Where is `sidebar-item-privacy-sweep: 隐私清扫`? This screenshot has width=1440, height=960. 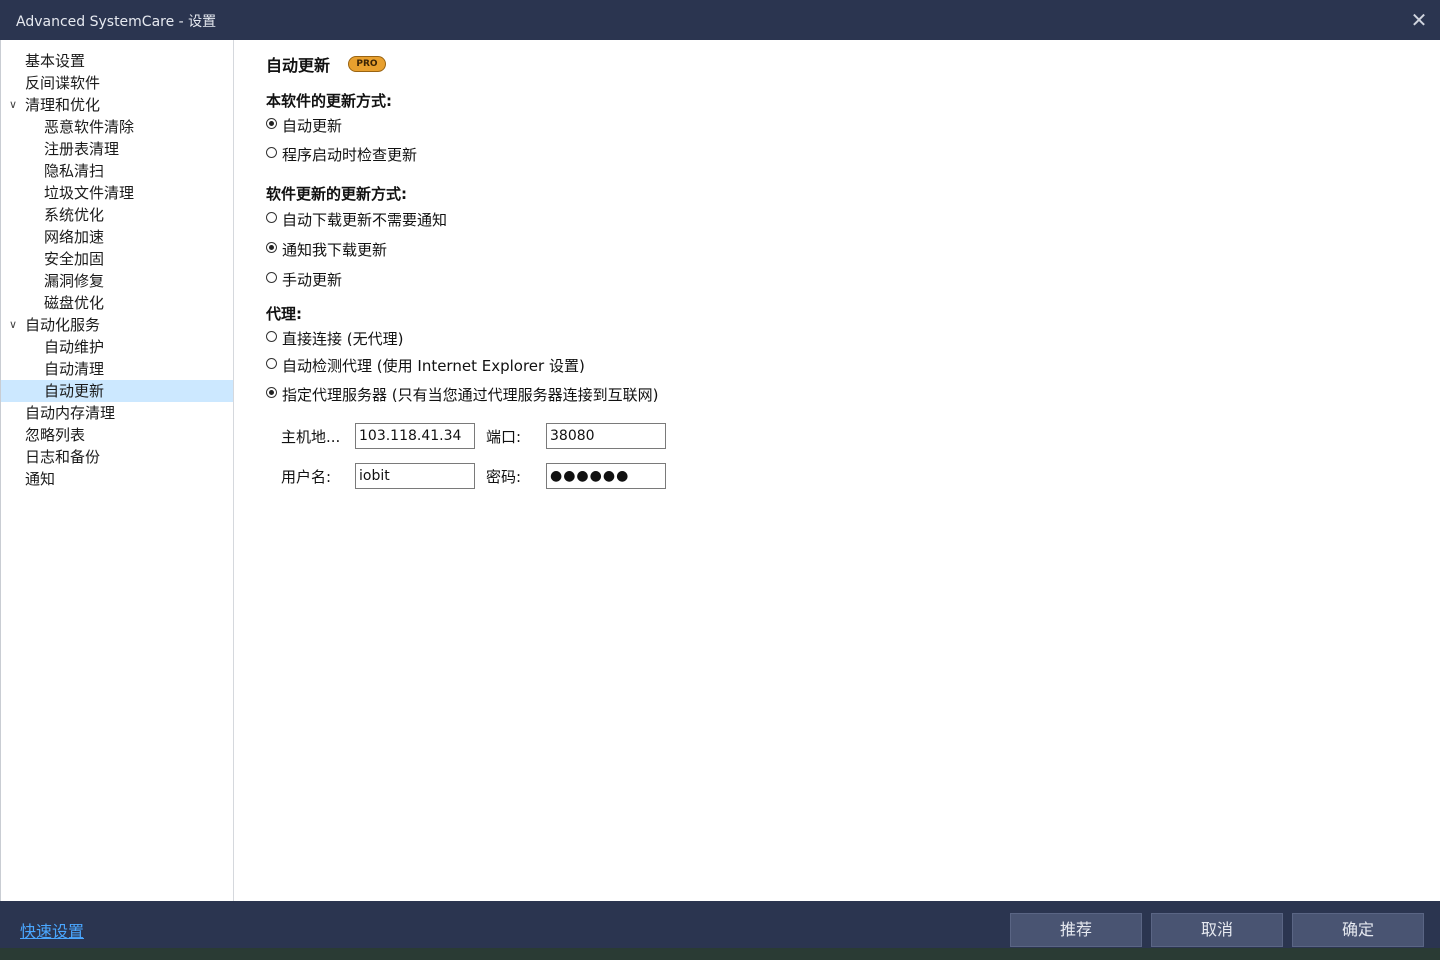 sidebar-item-privacy-sweep: 隐私清扫 is located at coordinates (117, 171).